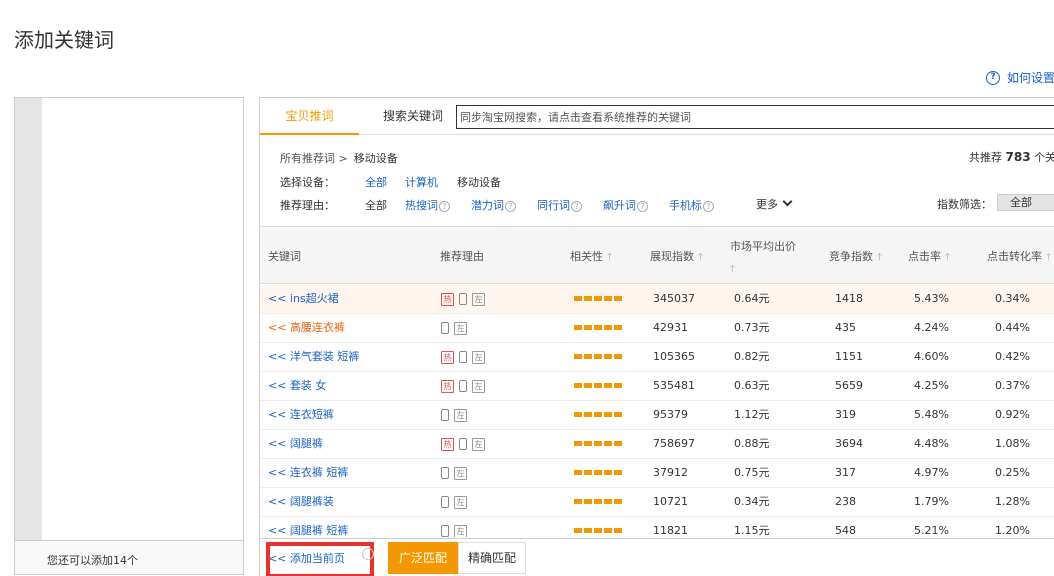 The height and width of the screenshot is (576, 1054). What do you see at coordinates (368, 554) in the screenshot?
I see `help-icon` at bounding box center [368, 554].